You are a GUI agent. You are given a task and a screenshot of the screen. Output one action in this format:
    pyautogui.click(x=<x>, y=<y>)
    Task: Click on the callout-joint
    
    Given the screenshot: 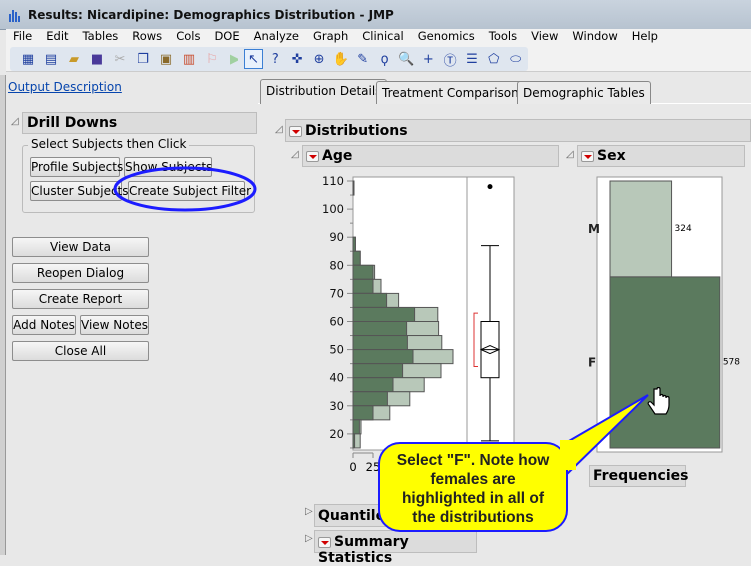 What is the action you would take?
    pyautogui.click(x=568, y=455)
    